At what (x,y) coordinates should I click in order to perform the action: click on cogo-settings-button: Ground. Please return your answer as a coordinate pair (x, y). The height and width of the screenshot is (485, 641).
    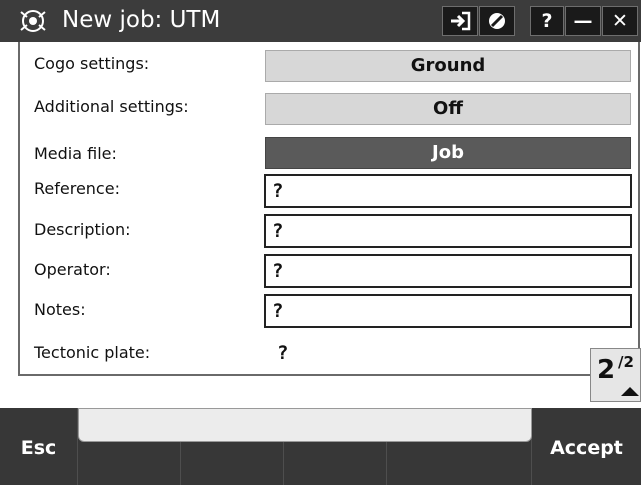
    Looking at the image, I should click on (448, 66).